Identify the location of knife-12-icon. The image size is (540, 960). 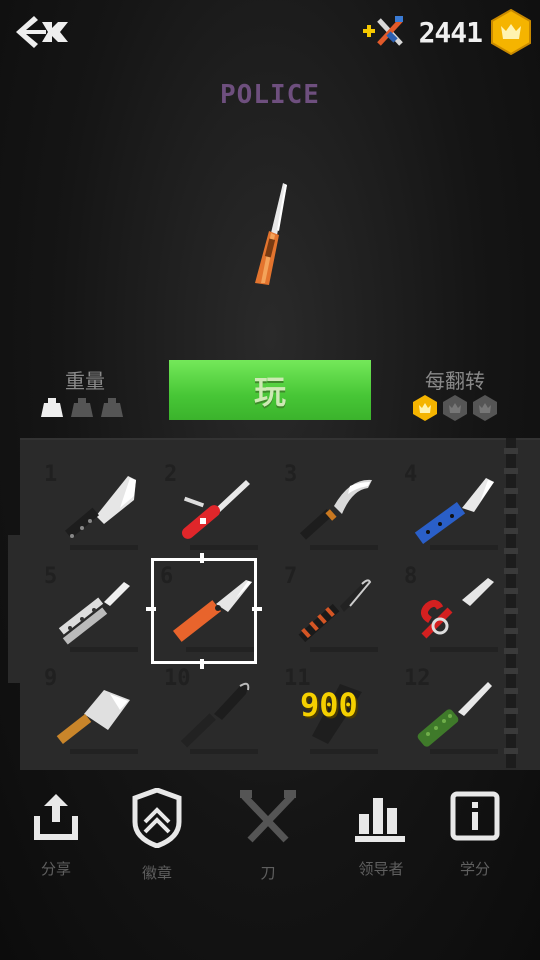
(454, 714).